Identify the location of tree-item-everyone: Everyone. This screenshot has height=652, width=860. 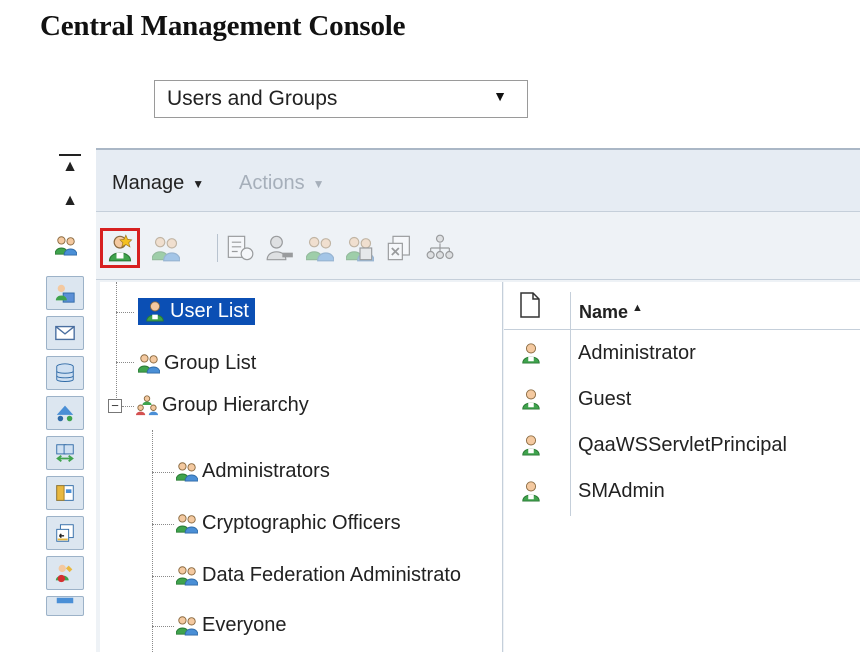
(231, 625).